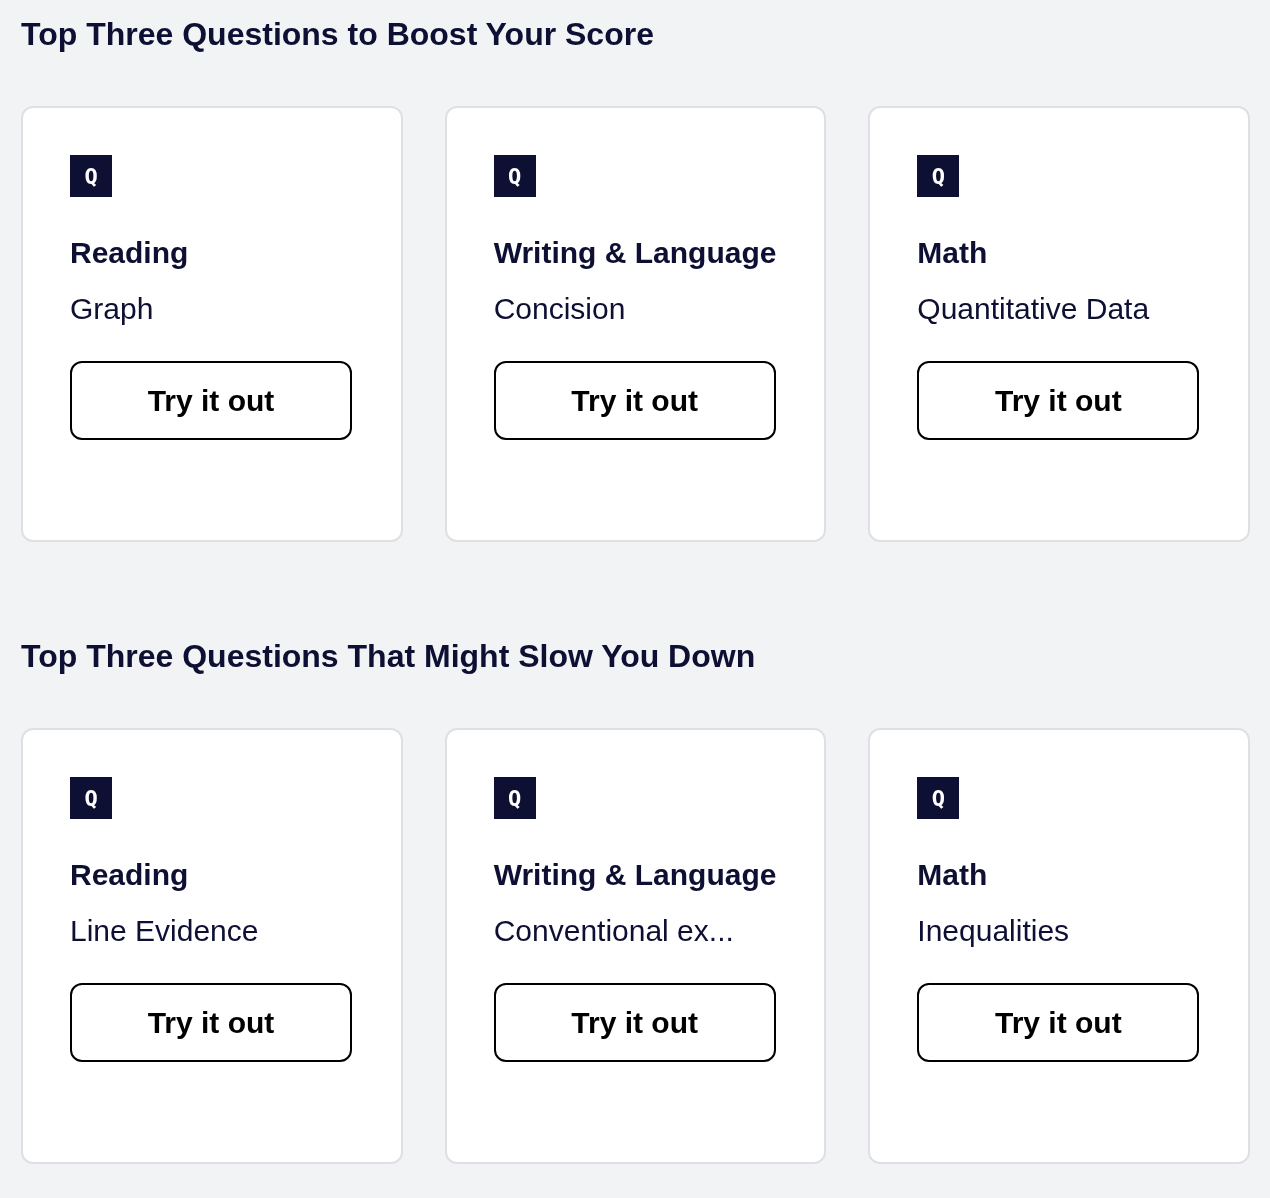 Image resolution: width=1270 pixels, height=1198 pixels. Describe the element at coordinates (165, 931) in the screenshot. I see `topic-label: Line Evidence` at that location.